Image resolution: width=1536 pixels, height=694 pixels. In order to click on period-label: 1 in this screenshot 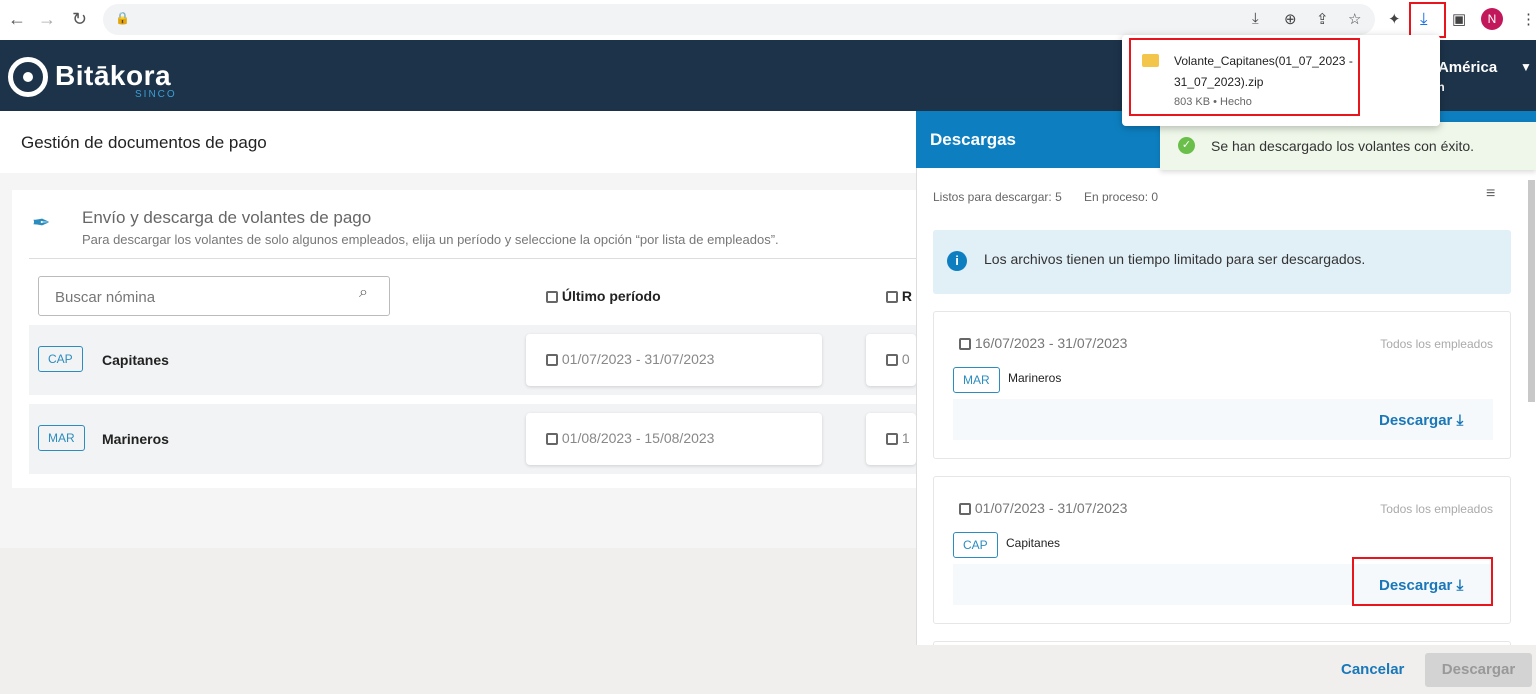, I will do `click(905, 438)`.